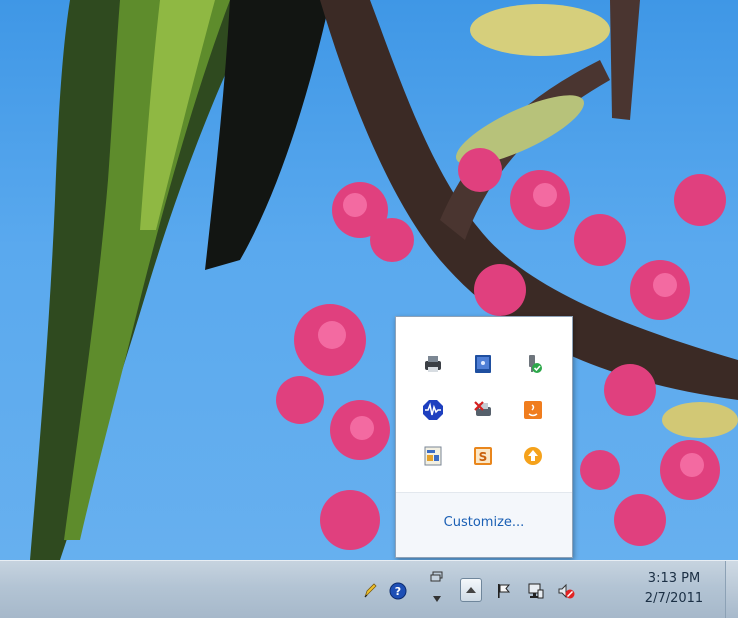  I want to click on java-icon, so click(533, 410).